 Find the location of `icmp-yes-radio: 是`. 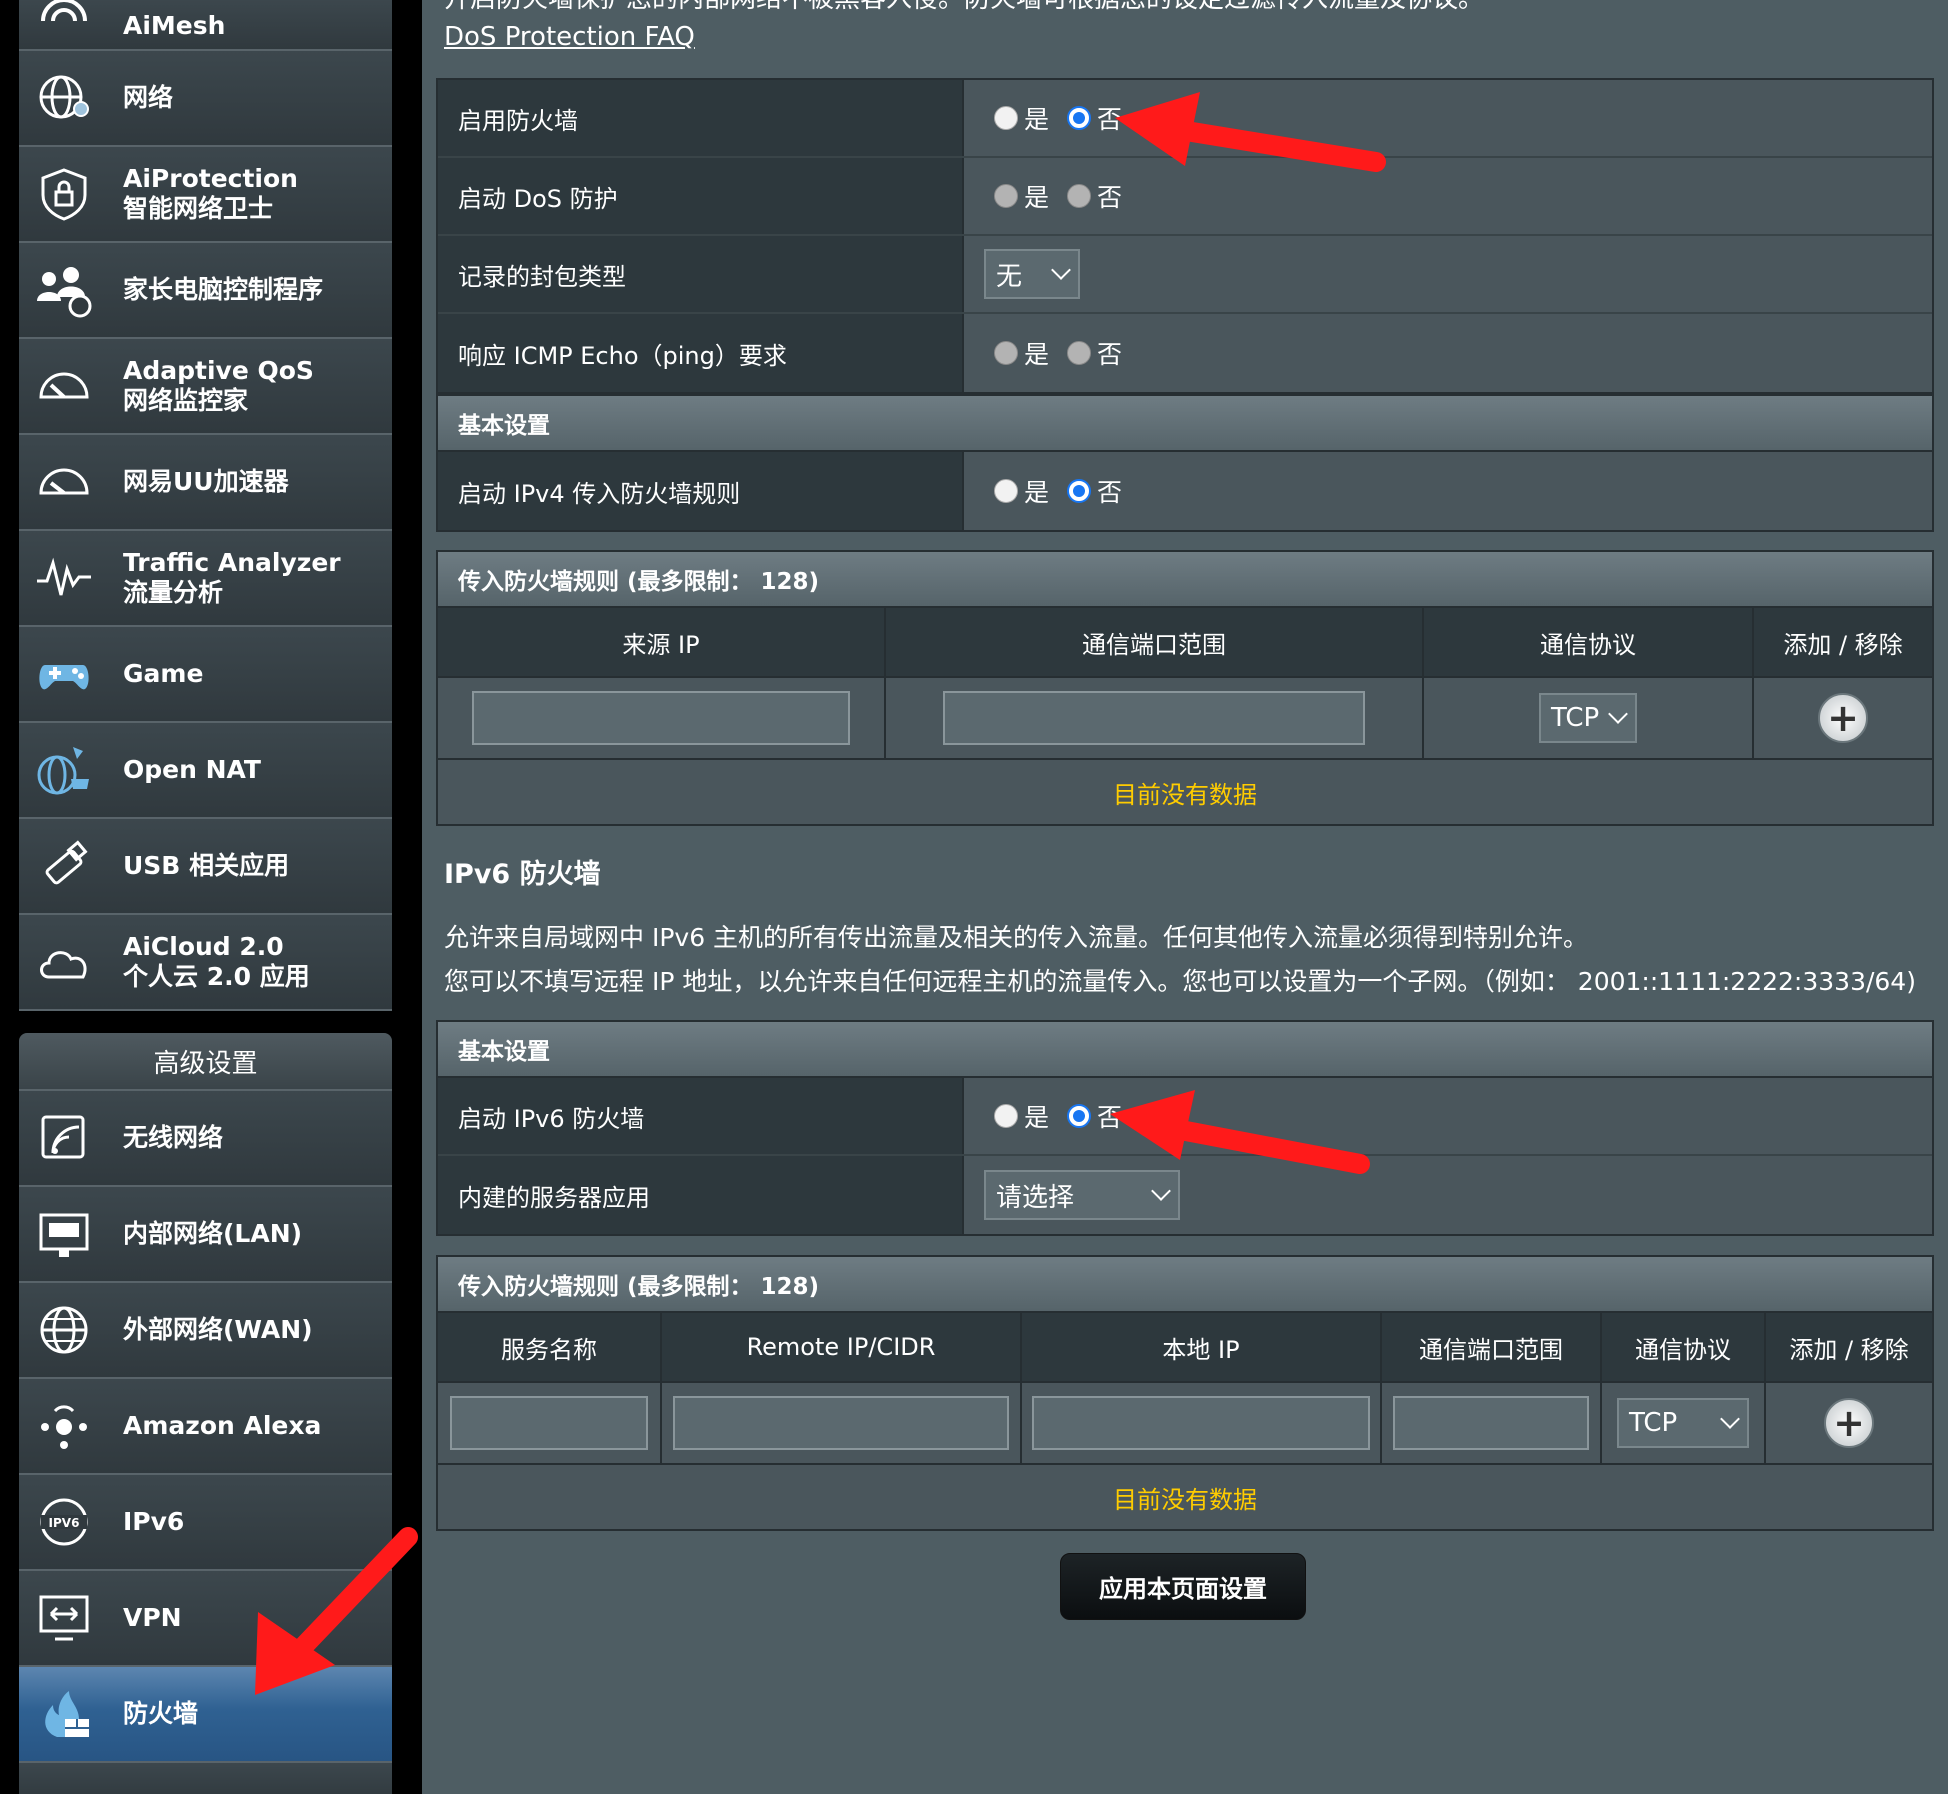

icmp-yes-radio: 是 is located at coordinates (1021, 353).